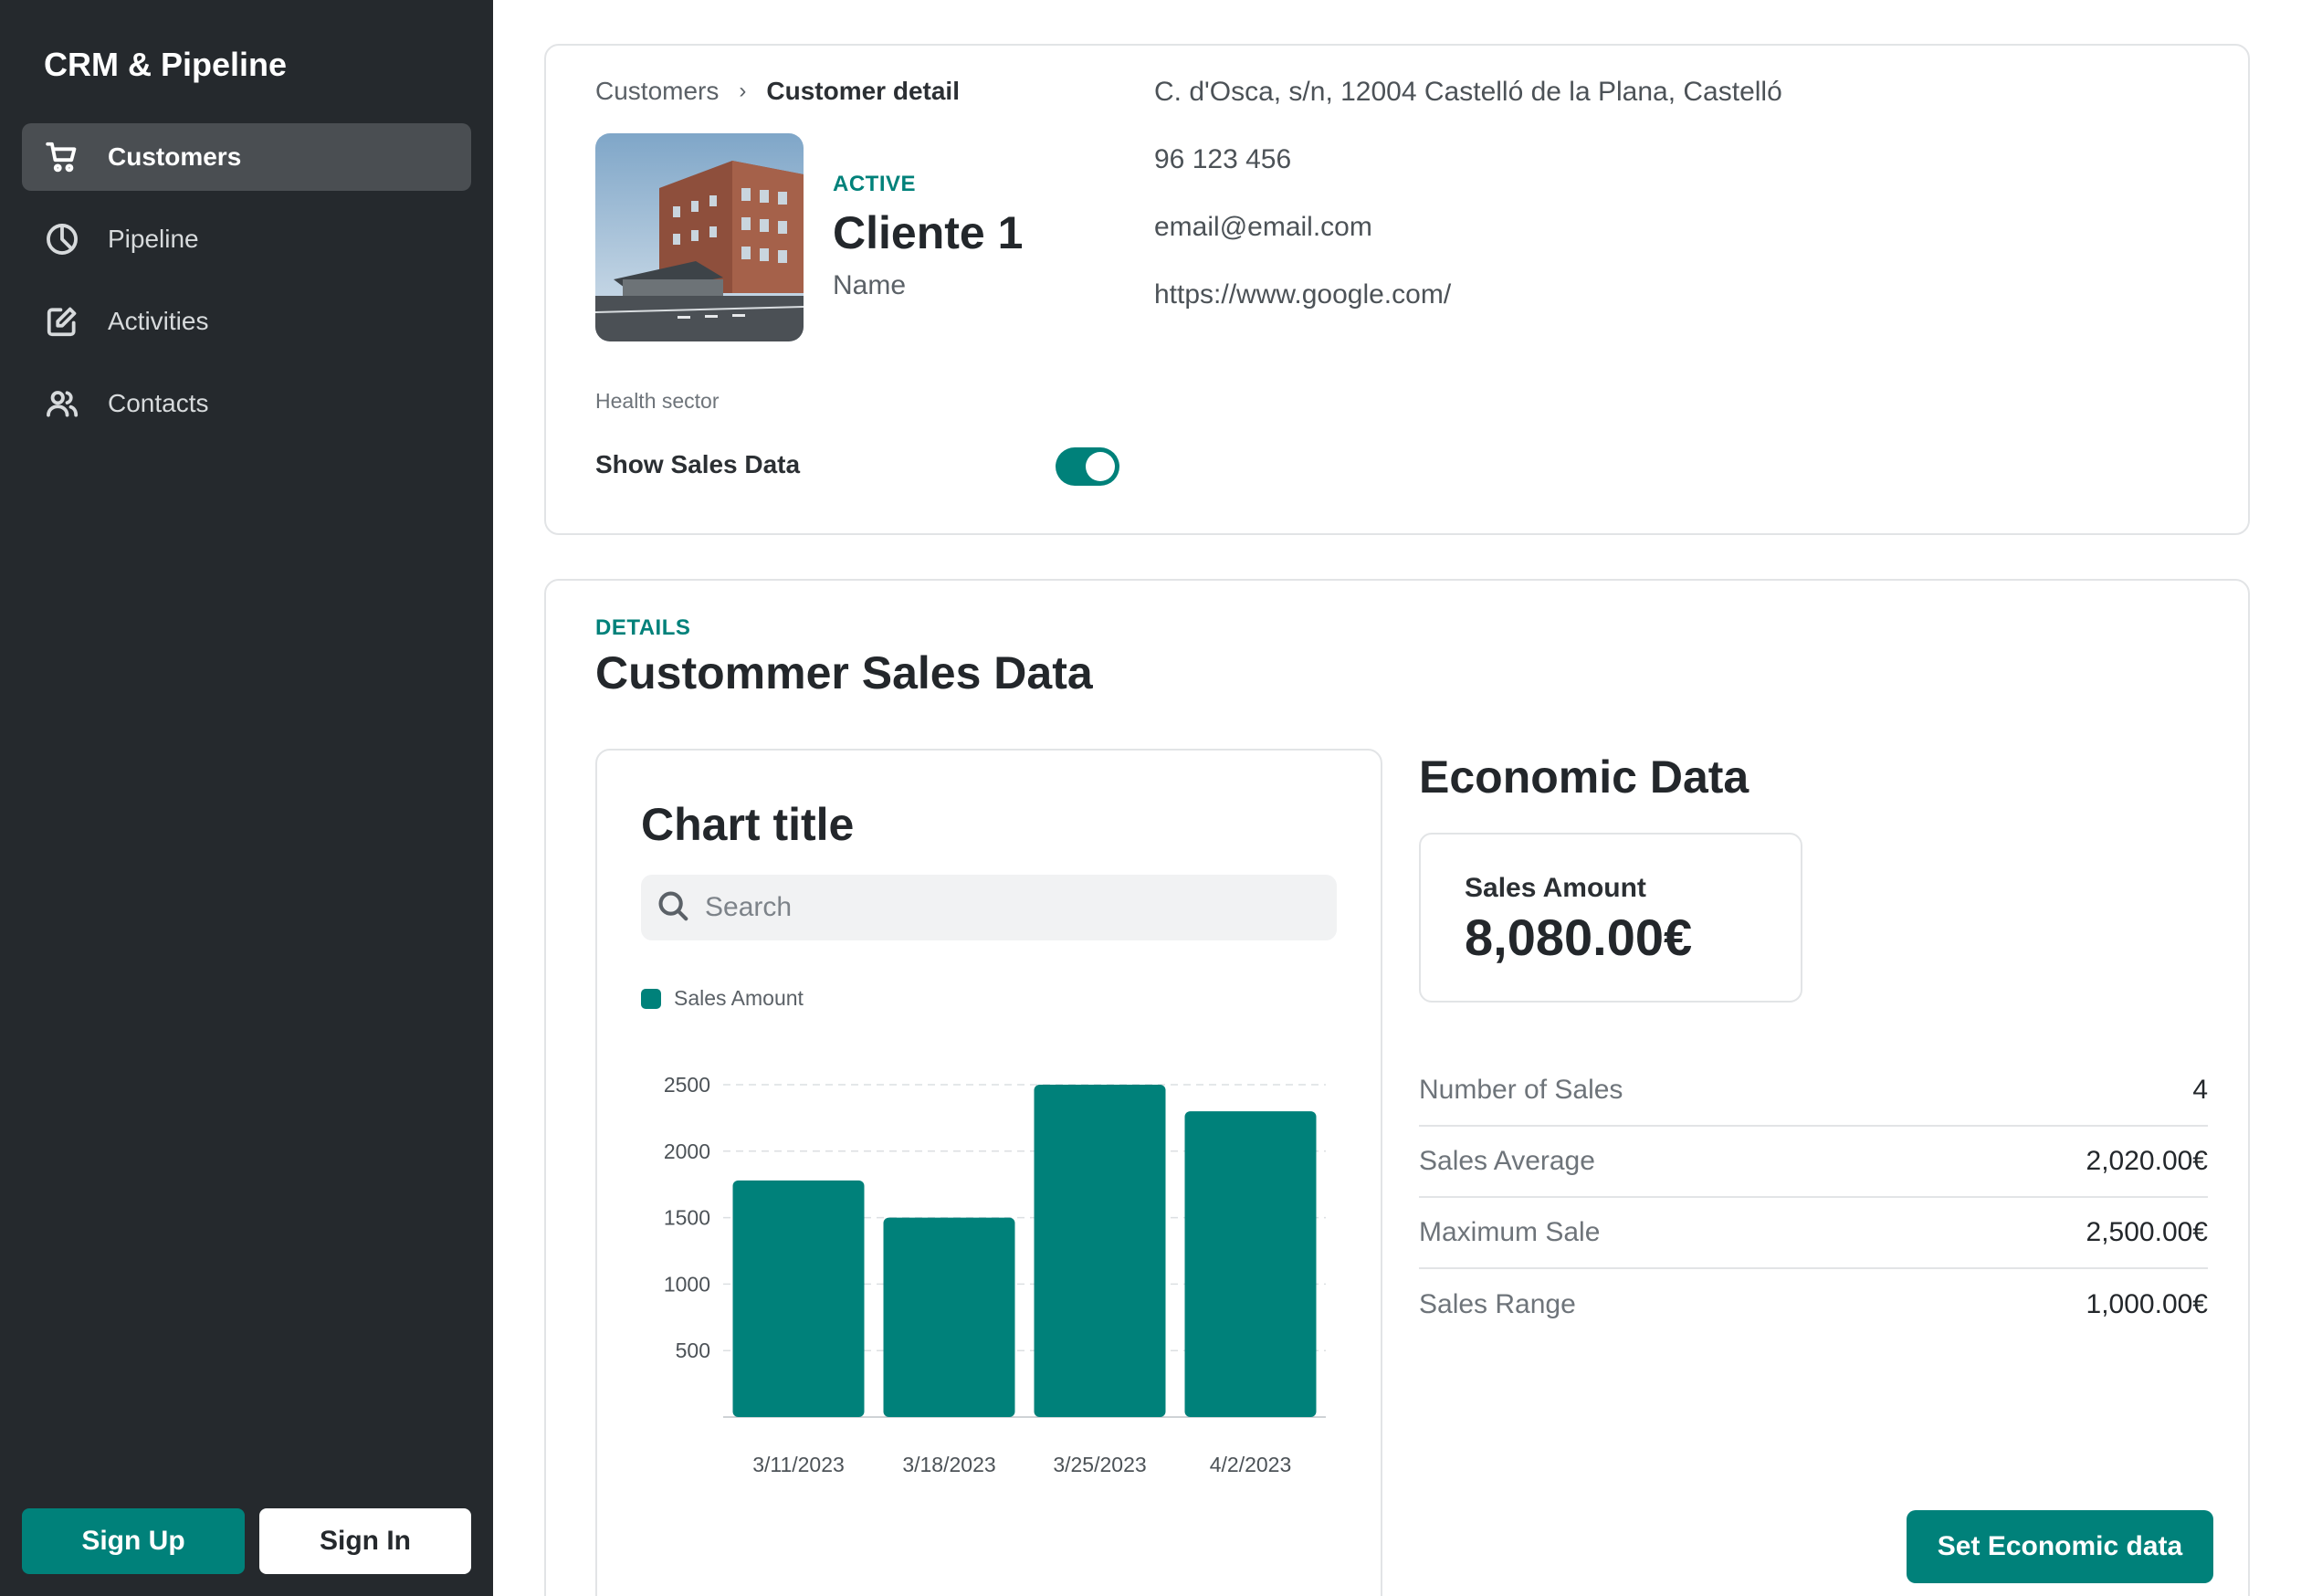  Describe the element at coordinates (928, 232) in the screenshot. I see `customer-name: Cliente 1` at that location.